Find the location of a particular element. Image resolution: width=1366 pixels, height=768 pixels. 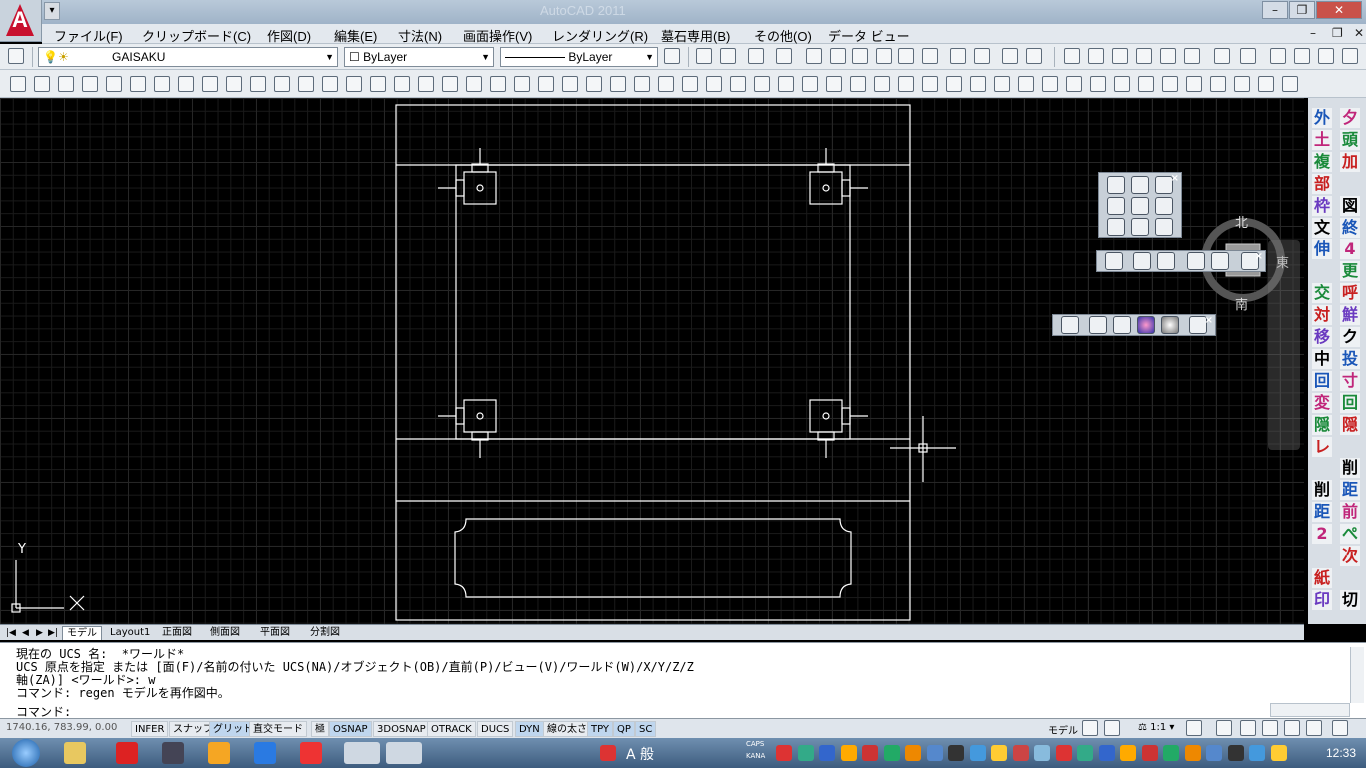

side-tool-button: 伸 is located at coordinates (1322, 249).